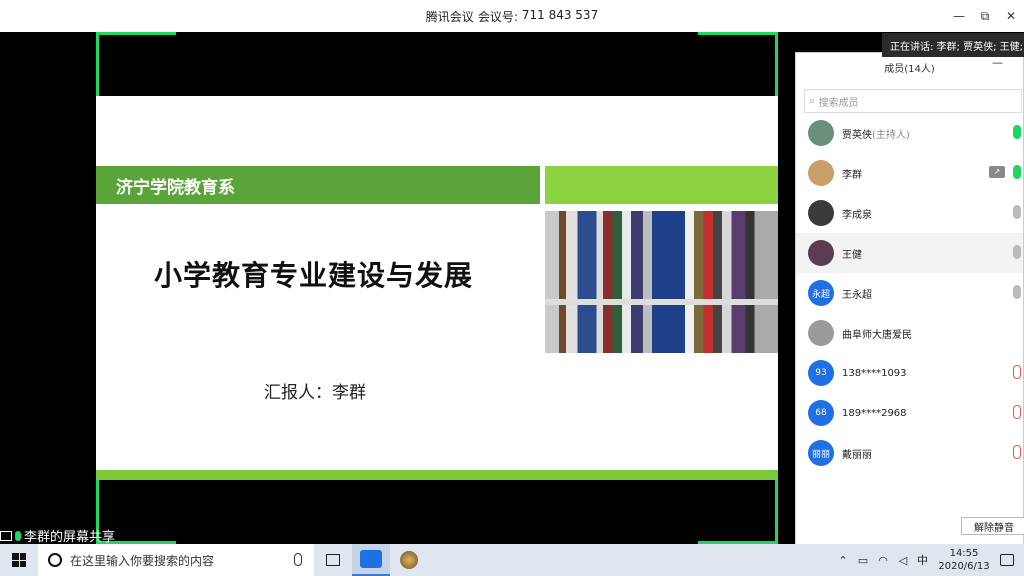  What do you see at coordinates (821, 453) in the screenshot?
I see `avatar: 丽丽` at bounding box center [821, 453].